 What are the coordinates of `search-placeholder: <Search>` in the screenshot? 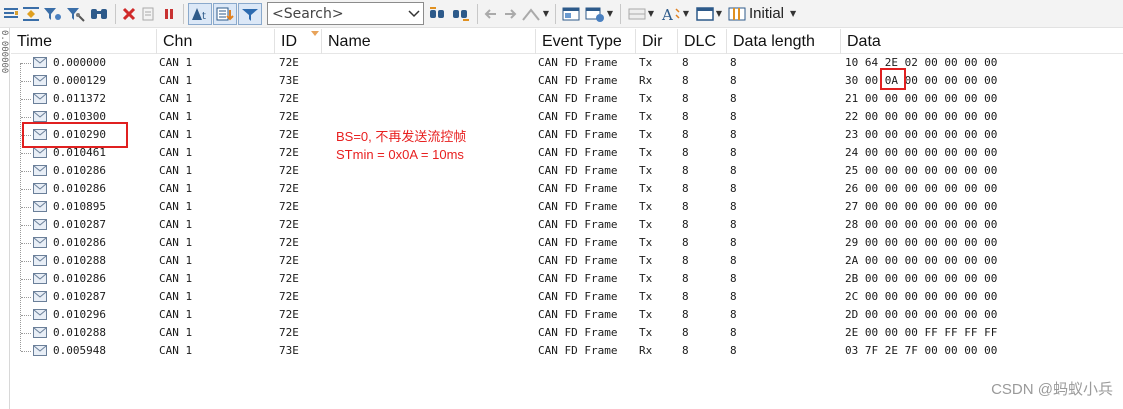 It's located at (308, 13).